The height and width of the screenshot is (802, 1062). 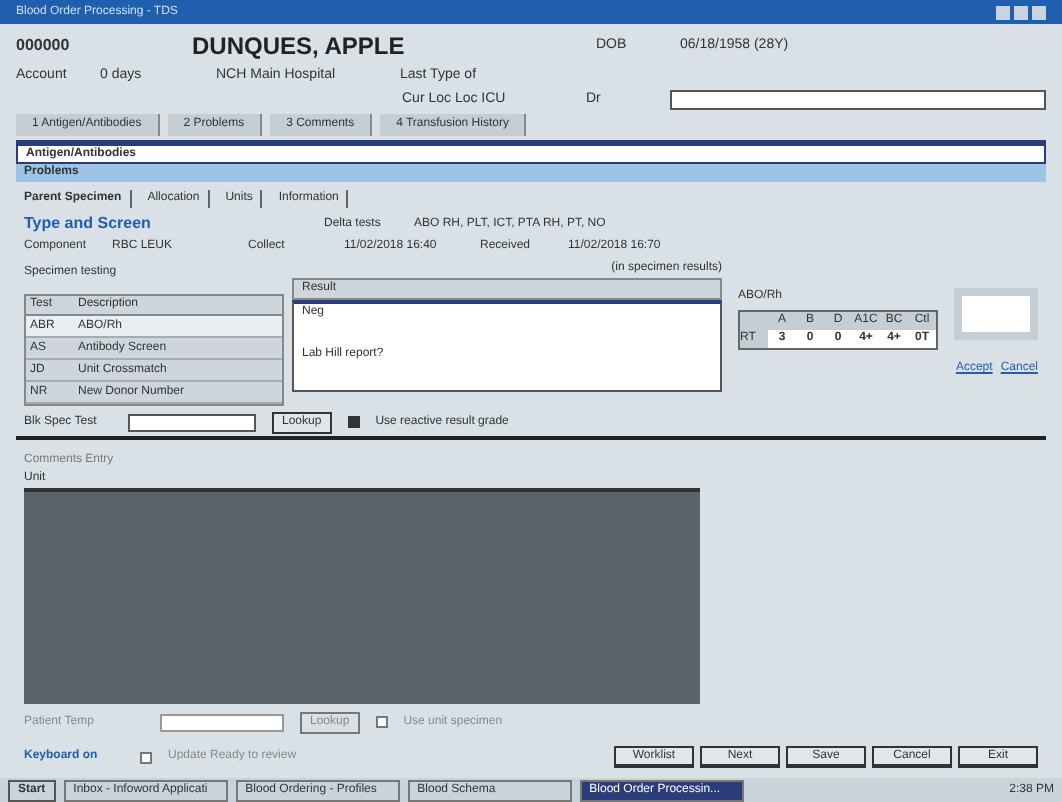 I want to click on patient-name: DUNQUES, APPLE, so click(x=299, y=47).